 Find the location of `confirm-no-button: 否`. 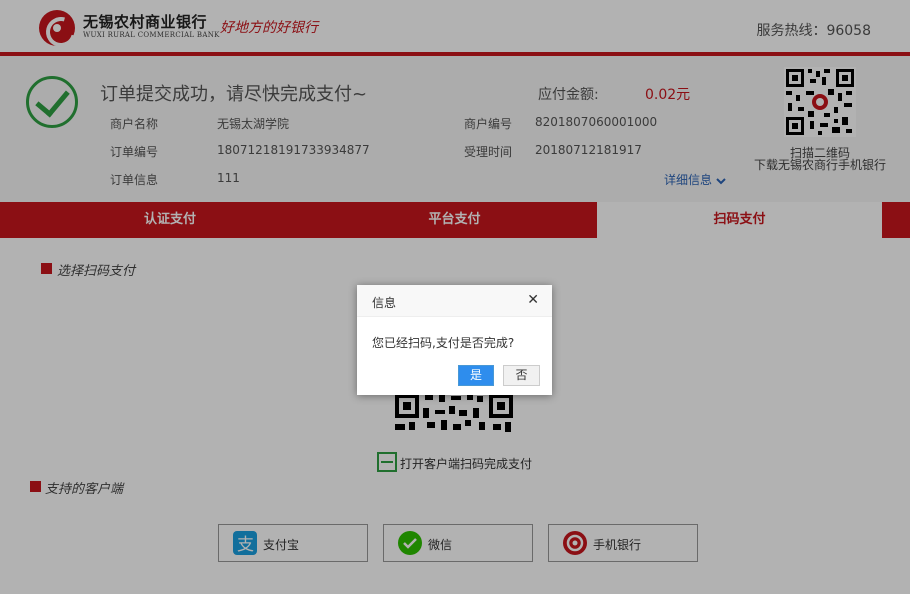

confirm-no-button: 否 is located at coordinates (521, 375).